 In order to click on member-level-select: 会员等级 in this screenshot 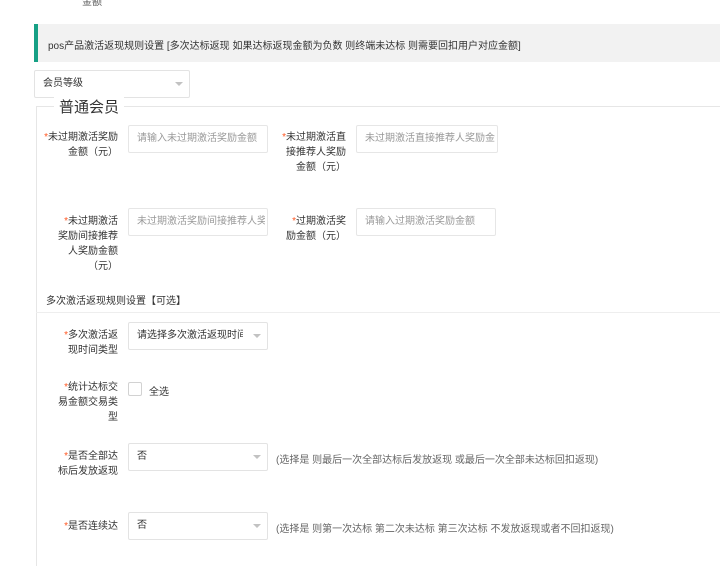, I will do `click(112, 84)`.